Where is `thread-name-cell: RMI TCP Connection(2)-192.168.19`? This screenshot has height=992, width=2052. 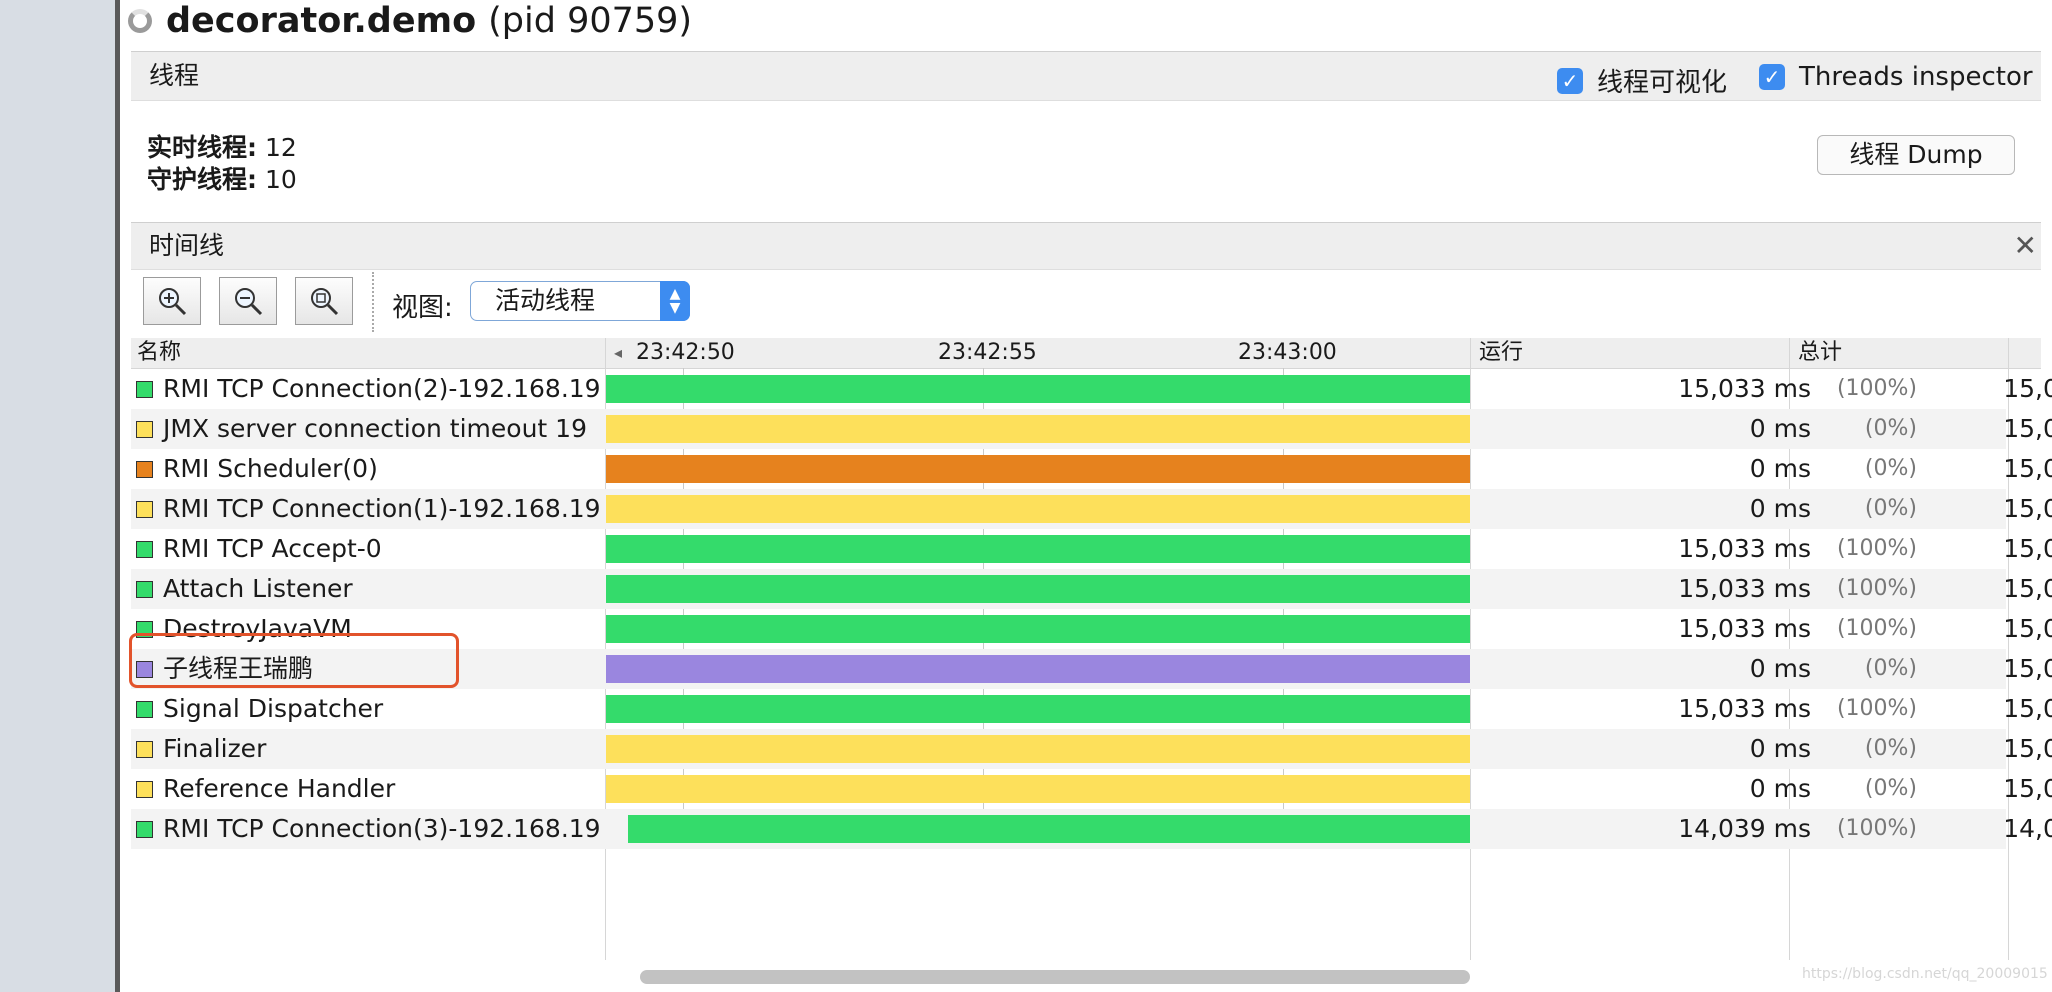
thread-name-cell: RMI TCP Connection(2)-192.168.19 is located at coordinates (371, 389).